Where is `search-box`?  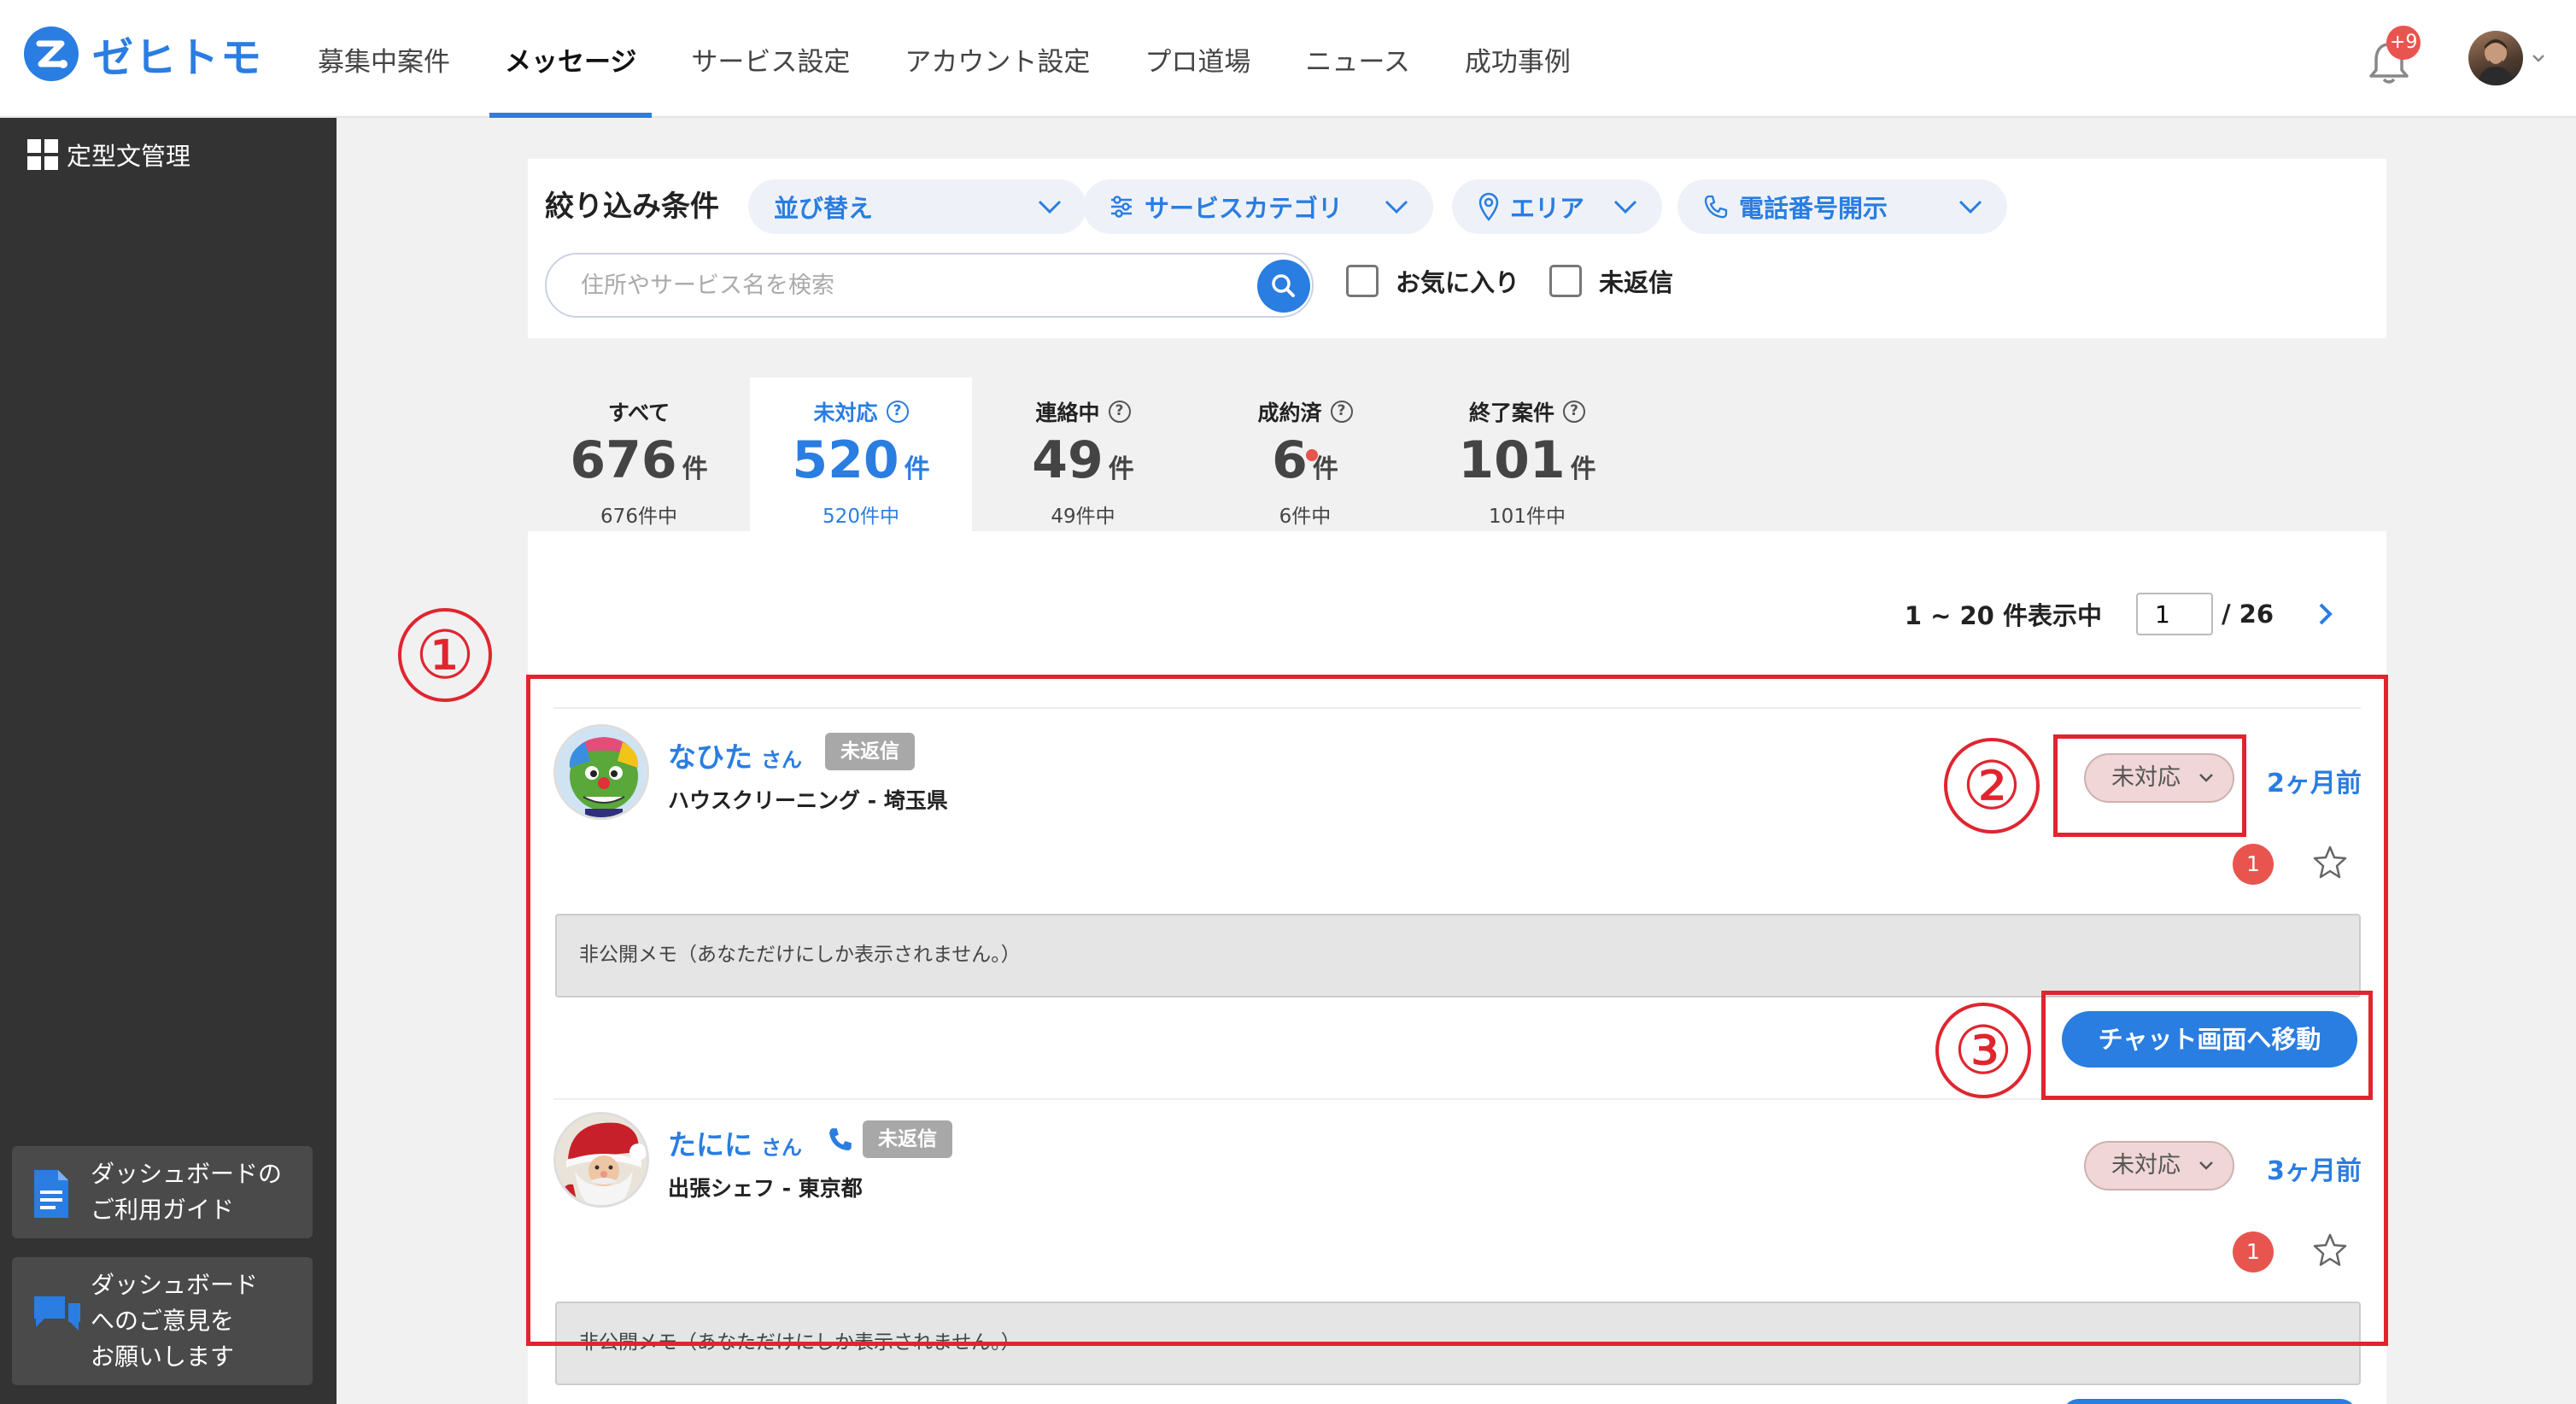
search-box is located at coordinates (929, 285).